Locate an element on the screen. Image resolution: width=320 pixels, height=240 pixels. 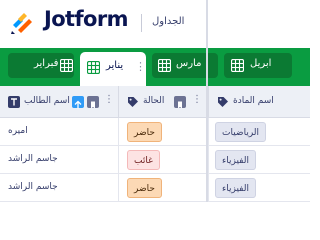
sort-ascending-icon is located at coordinates (78, 102).